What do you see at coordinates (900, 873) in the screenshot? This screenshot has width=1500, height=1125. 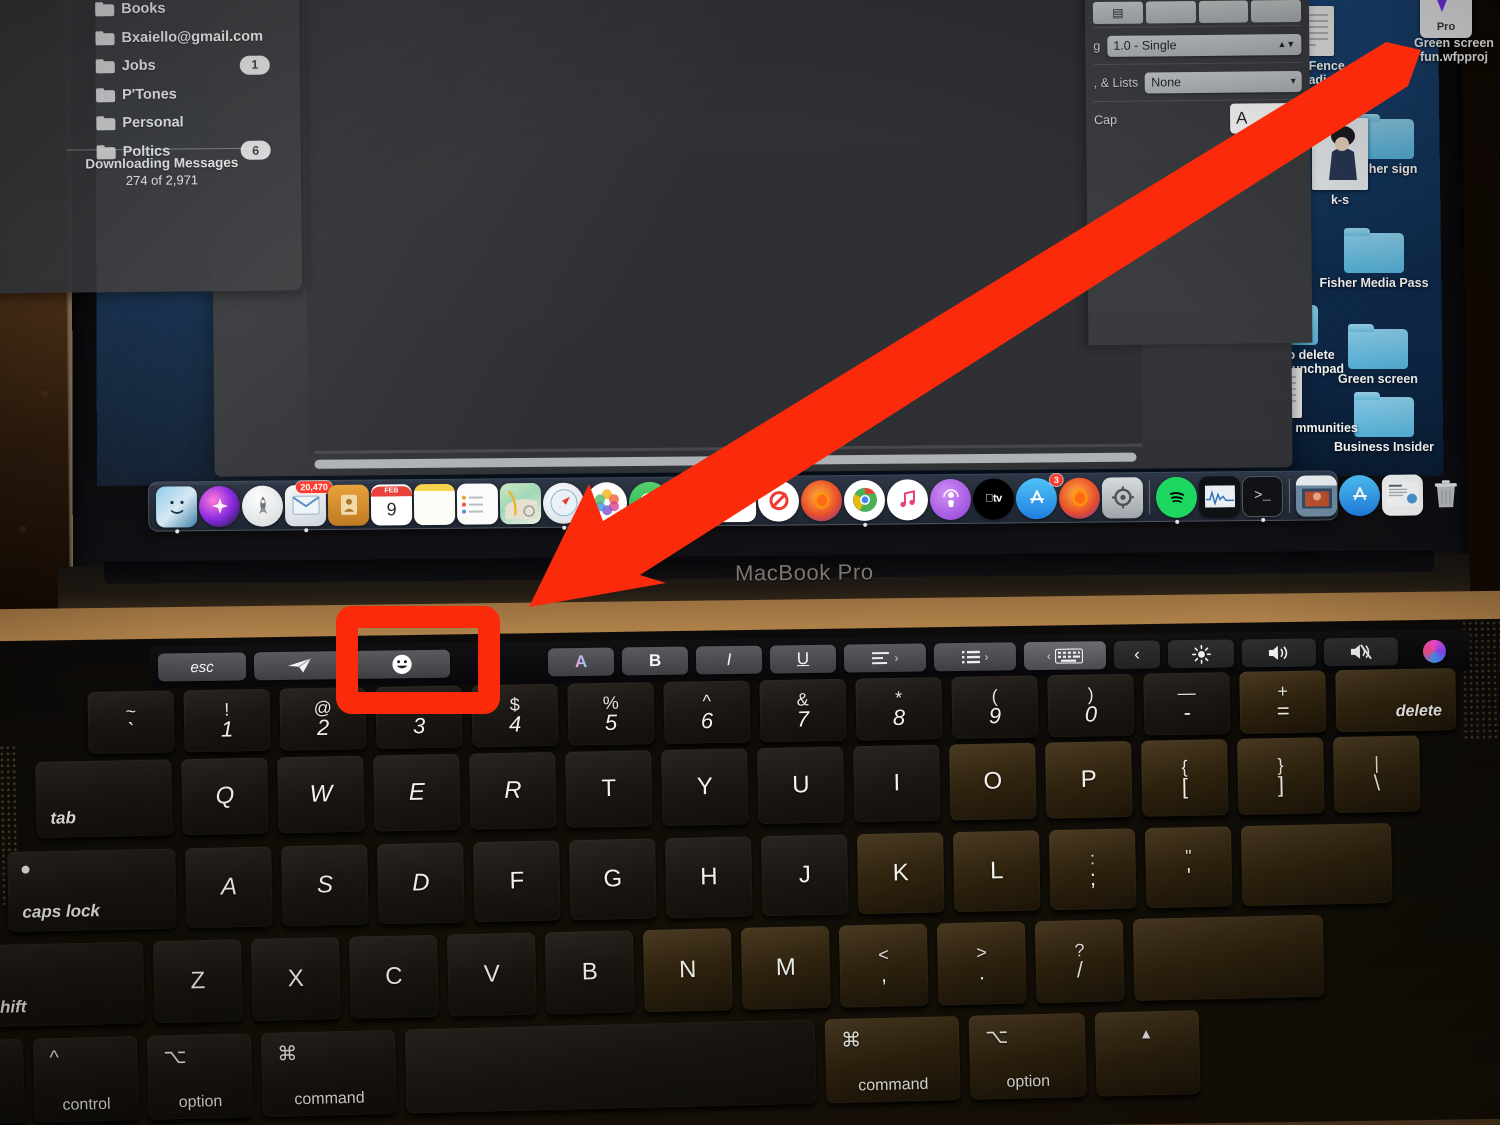 I see `key-k: K` at bounding box center [900, 873].